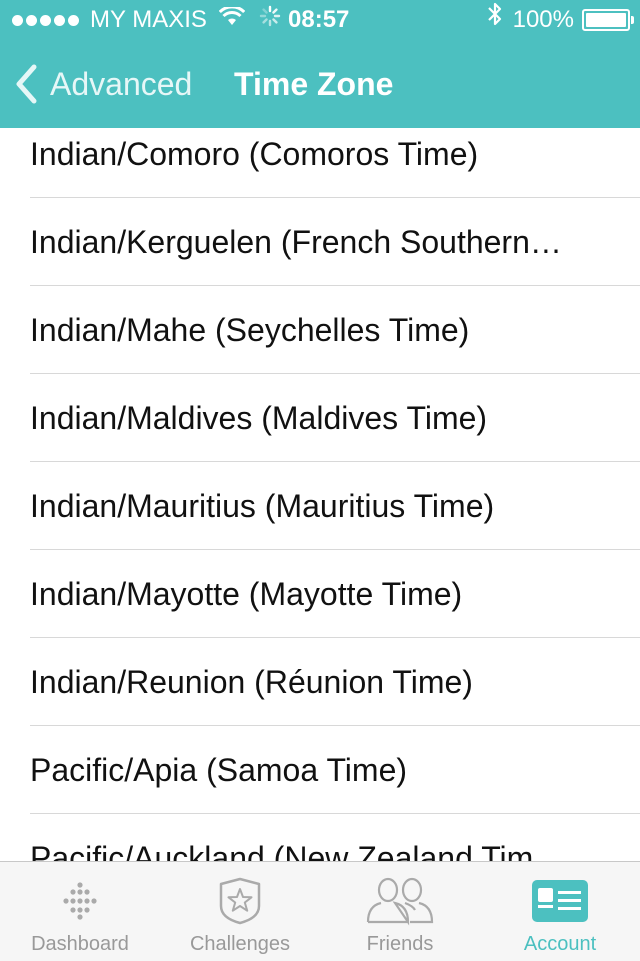 The height and width of the screenshot is (961, 640). What do you see at coordinates (314, 84) in the screenshot?
I see `page-title: Time Zone` at bounding box center [314, 84].